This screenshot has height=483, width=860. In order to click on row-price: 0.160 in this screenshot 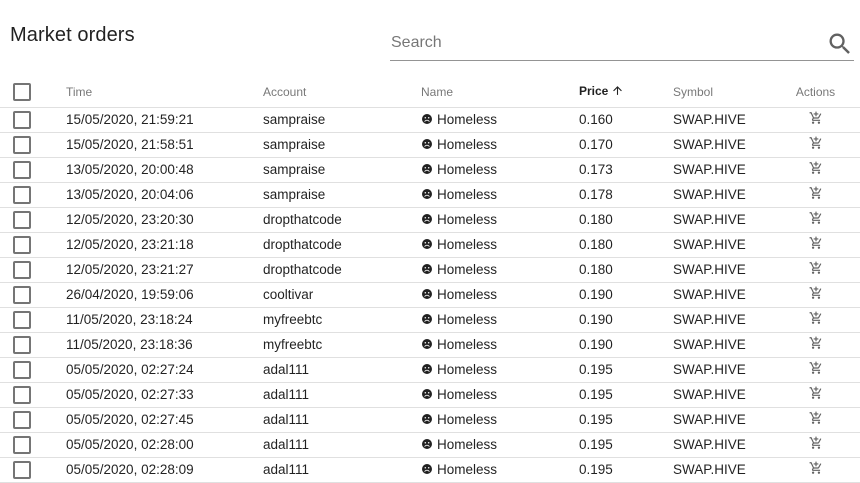, I will do `click(626, 120)`.